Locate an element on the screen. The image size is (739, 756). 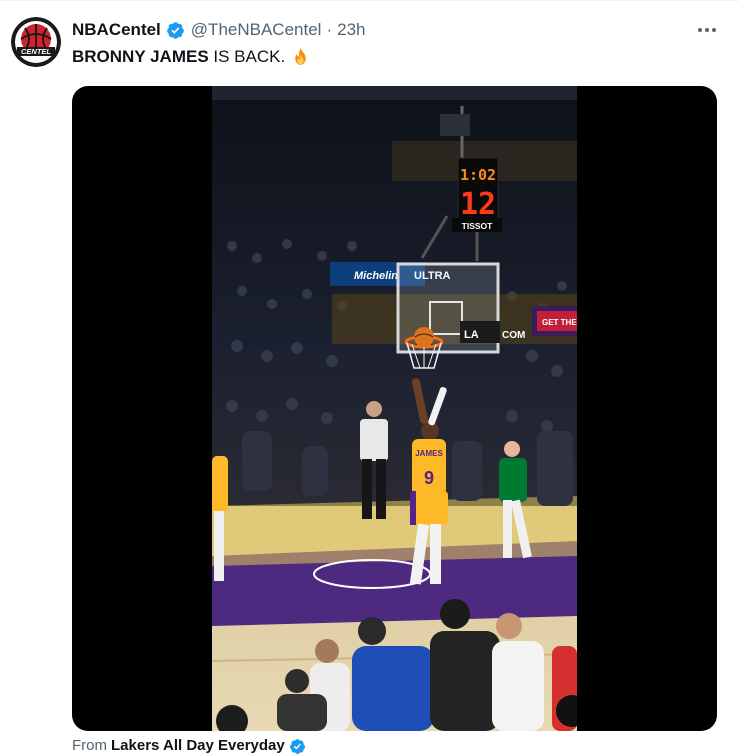
verified-badge-icon is located at coordinates (175, 30).